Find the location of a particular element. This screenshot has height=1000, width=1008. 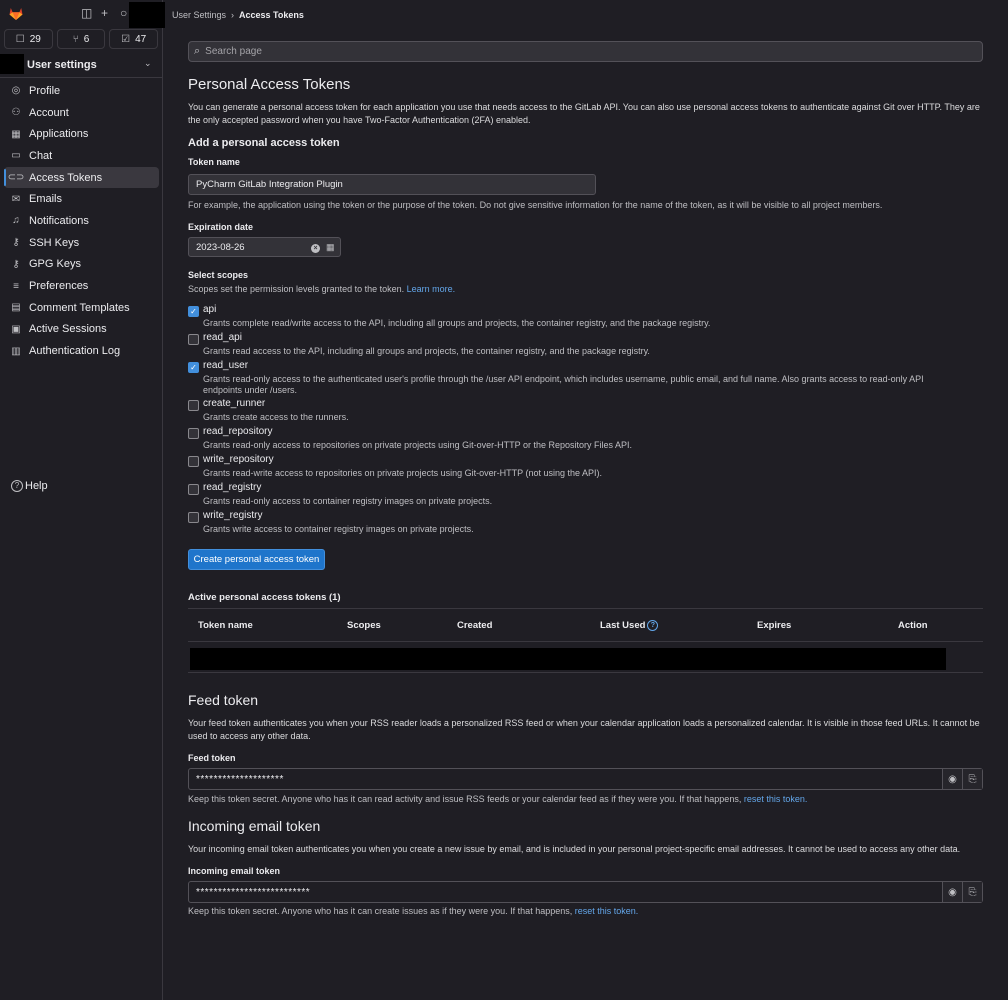

sidebar-item-gpg-keys: ⚷ GPG Keys is located at coordinates (81, 265).